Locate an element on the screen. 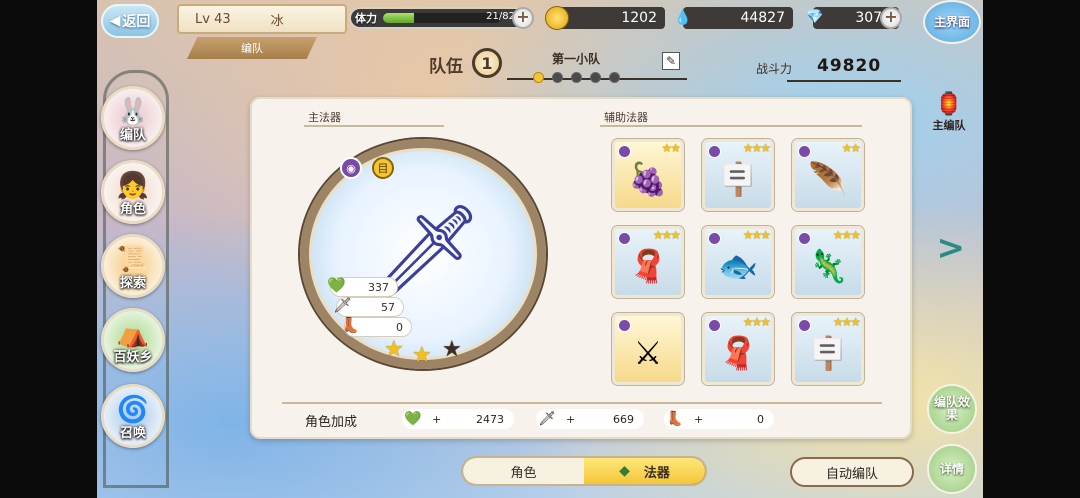  side-nav-icon: 🌀 is located at coordinates (133, 410).